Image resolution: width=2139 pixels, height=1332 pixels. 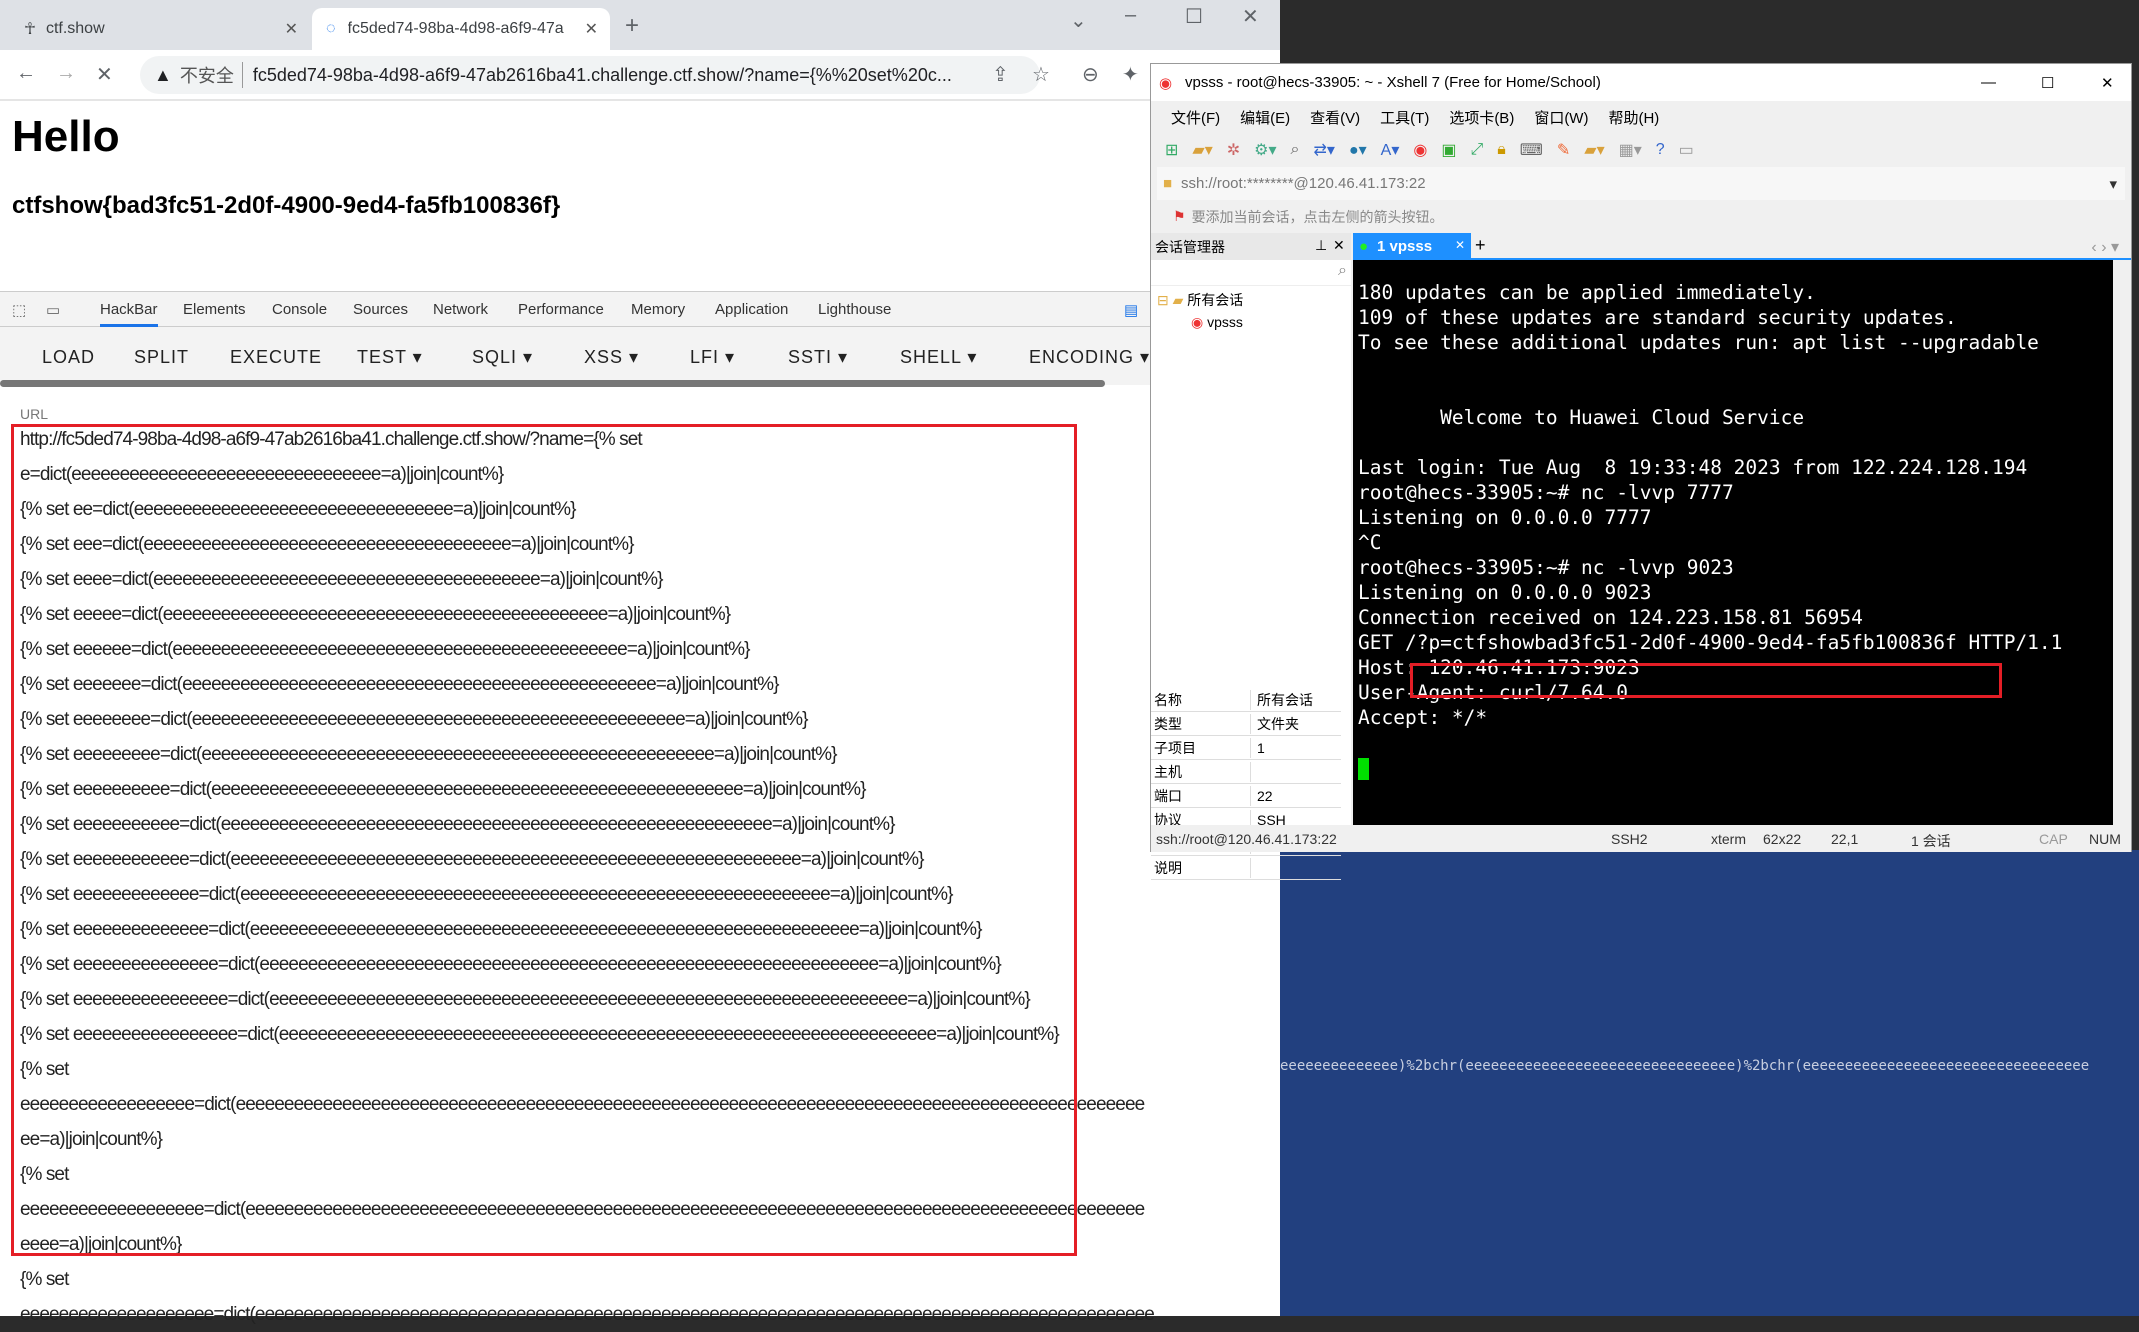 I want to click on xftp-icon: ▣, so click(x=1448, y=150).